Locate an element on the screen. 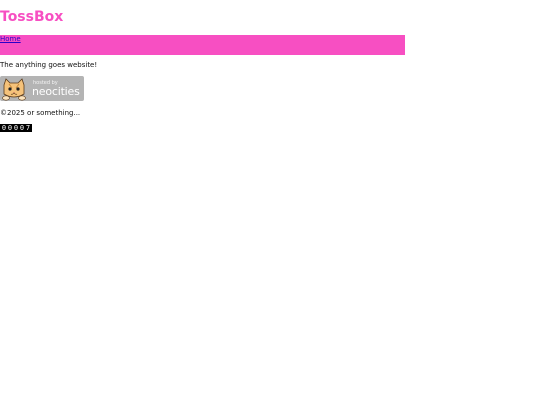 The image size is (540, 405). neocities-wordmark: neocities is located at coordinates (56, 91).